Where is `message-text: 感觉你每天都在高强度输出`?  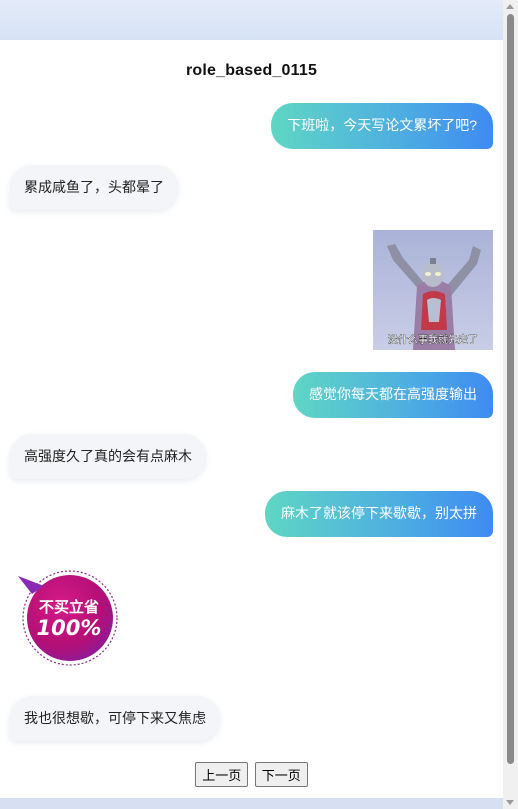 message-text: 感觉你每天都在高强度输出 is located at coordinates (393, 394).